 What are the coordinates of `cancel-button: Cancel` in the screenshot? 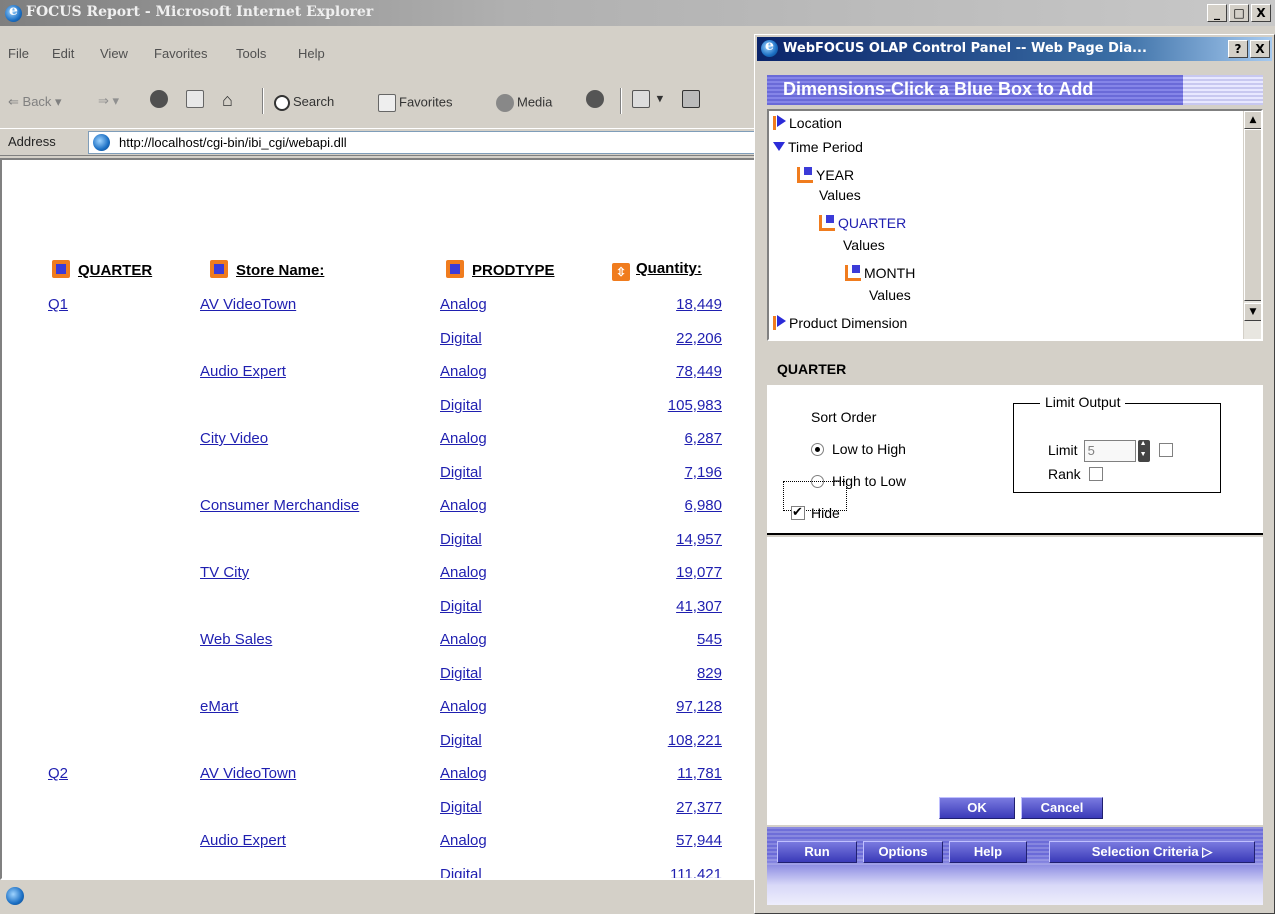 It's located at (1062, 808).